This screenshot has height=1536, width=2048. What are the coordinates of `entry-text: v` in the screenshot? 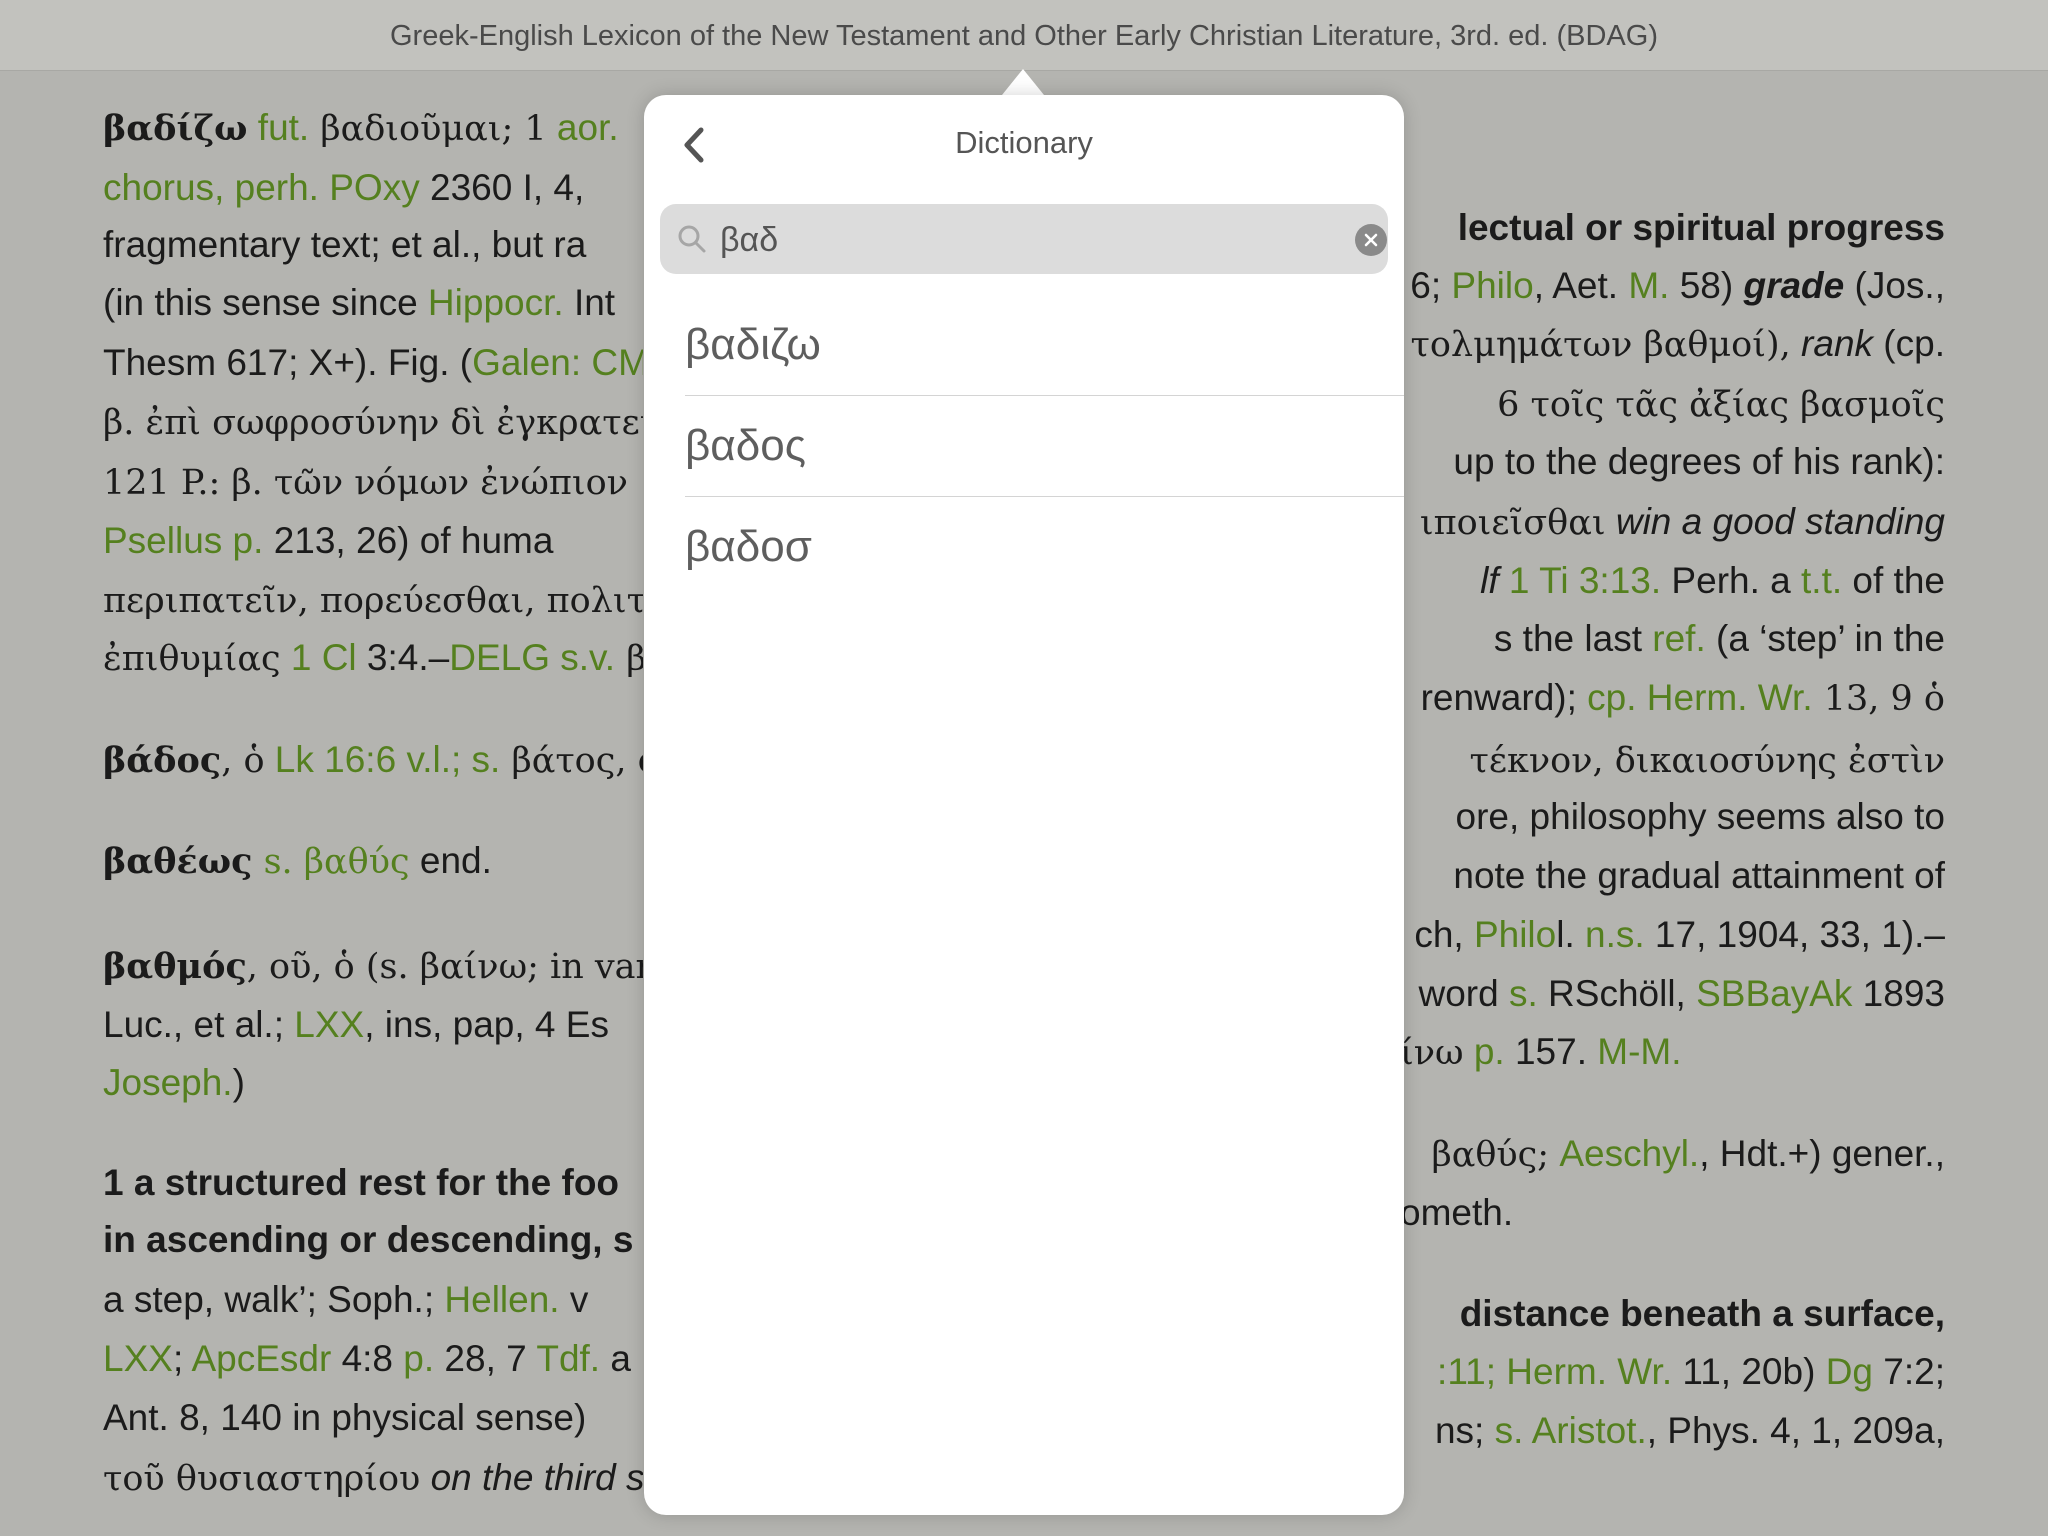 It's located at (574, 1299).